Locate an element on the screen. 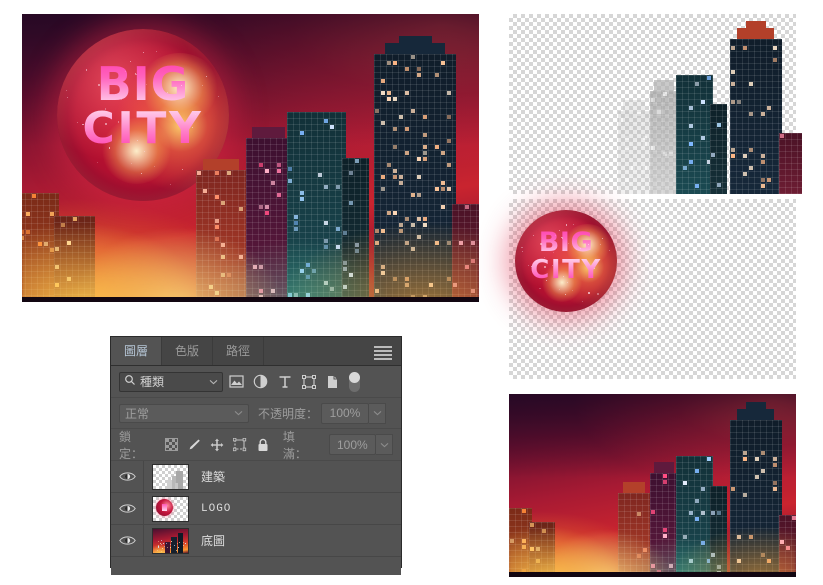 The height and width of the screenshot is (585, 823). logo-orb-preview: BIG CITY is located at coordinates (566, 261).